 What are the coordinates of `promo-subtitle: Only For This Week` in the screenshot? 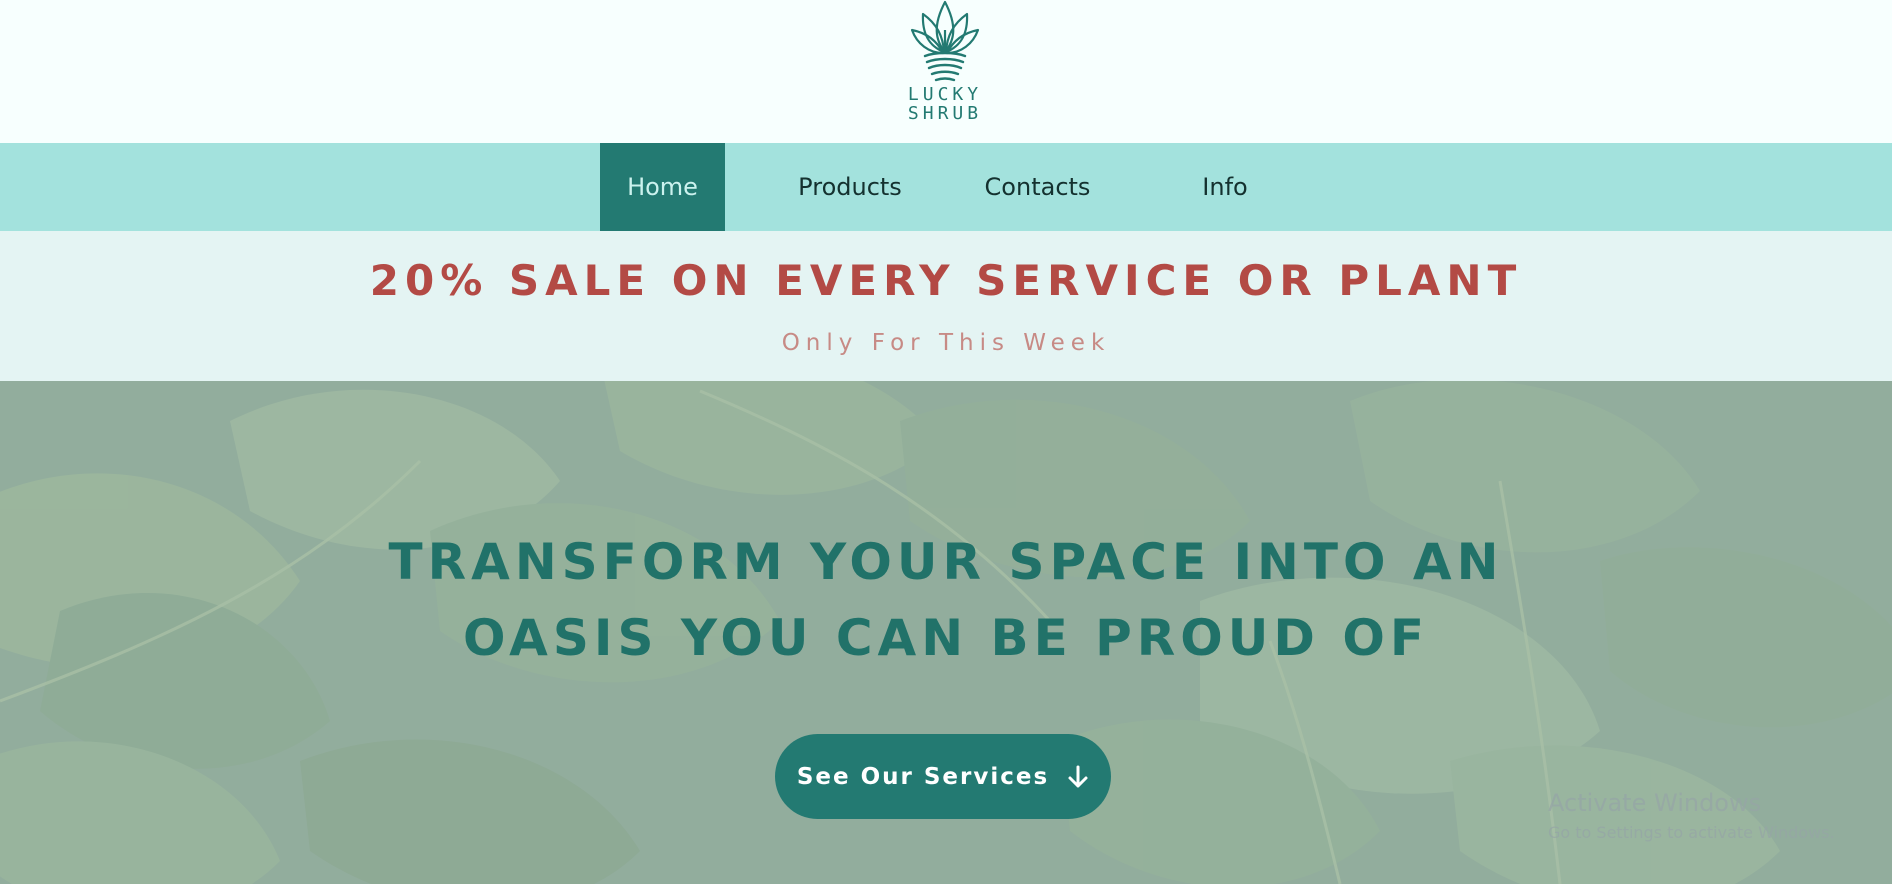 It's located at (946, 343).